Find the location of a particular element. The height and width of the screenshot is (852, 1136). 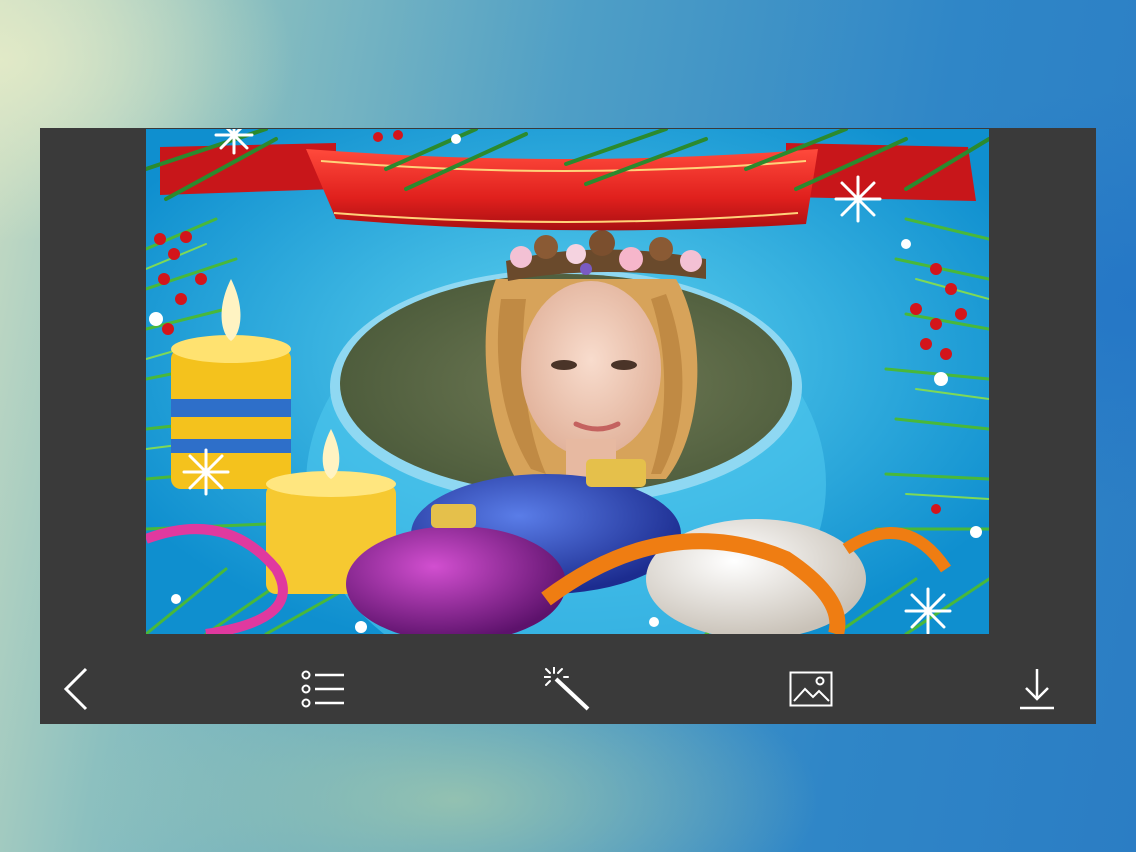

list-icon is located at coordinates (322, 689).